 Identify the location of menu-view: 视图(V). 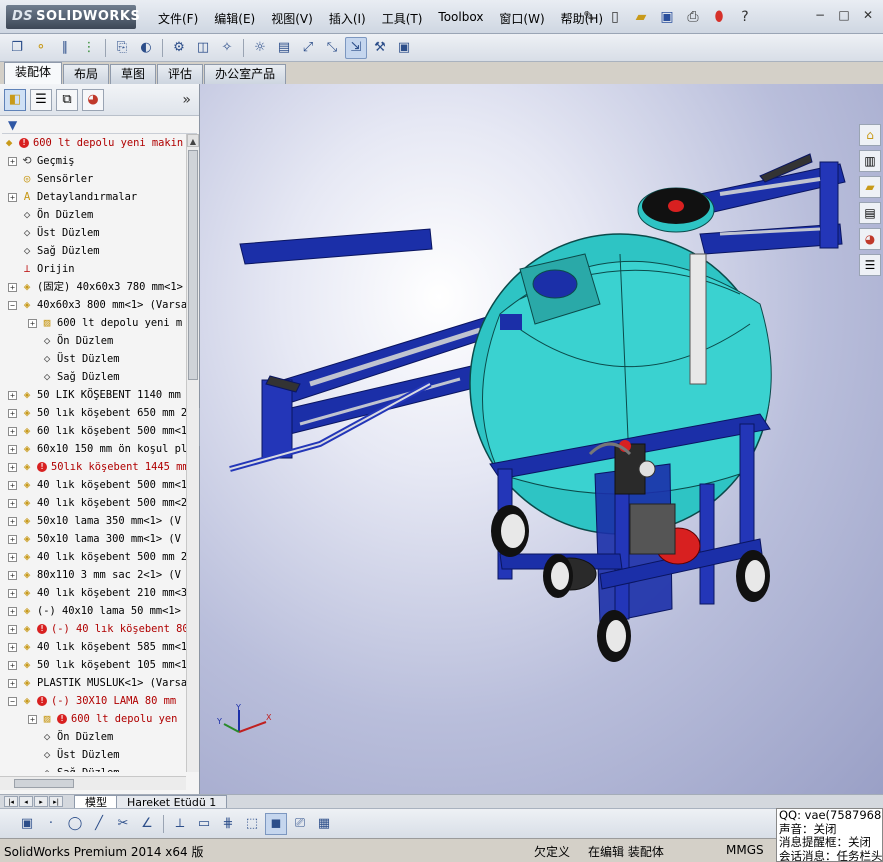
(292, 18).